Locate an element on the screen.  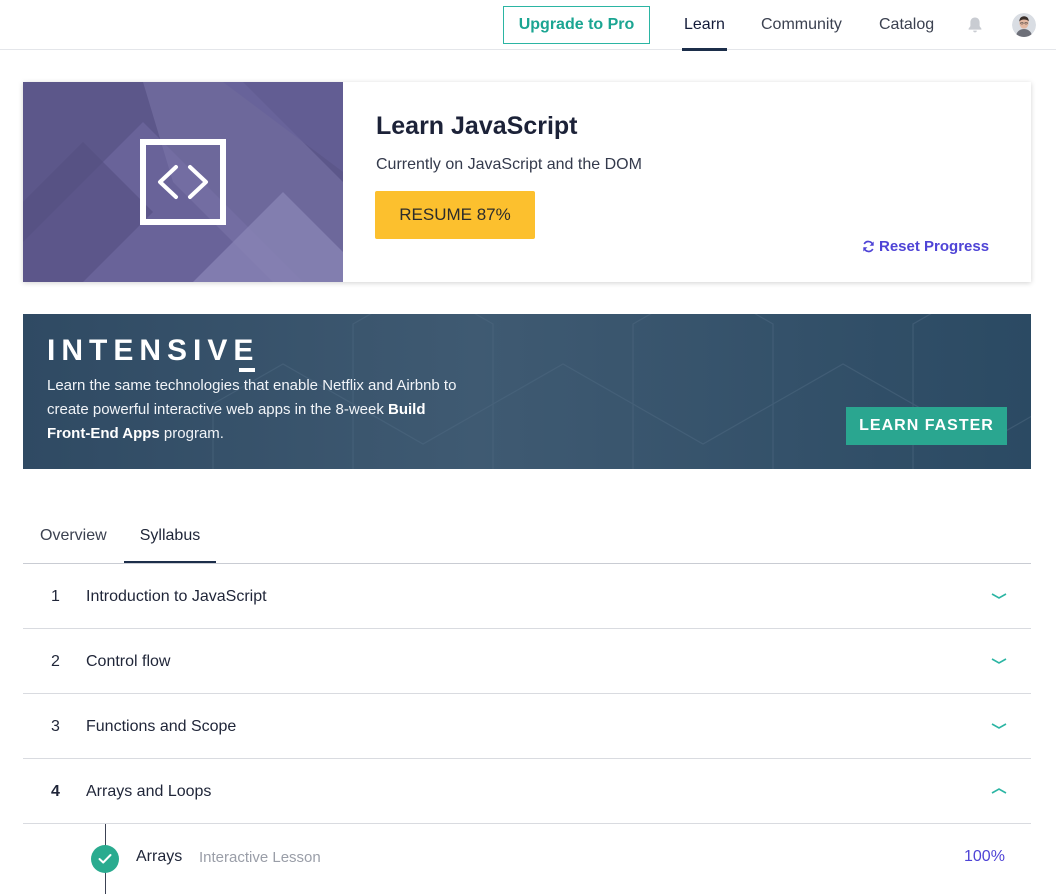
course-art is located at coordinates (183, 182).